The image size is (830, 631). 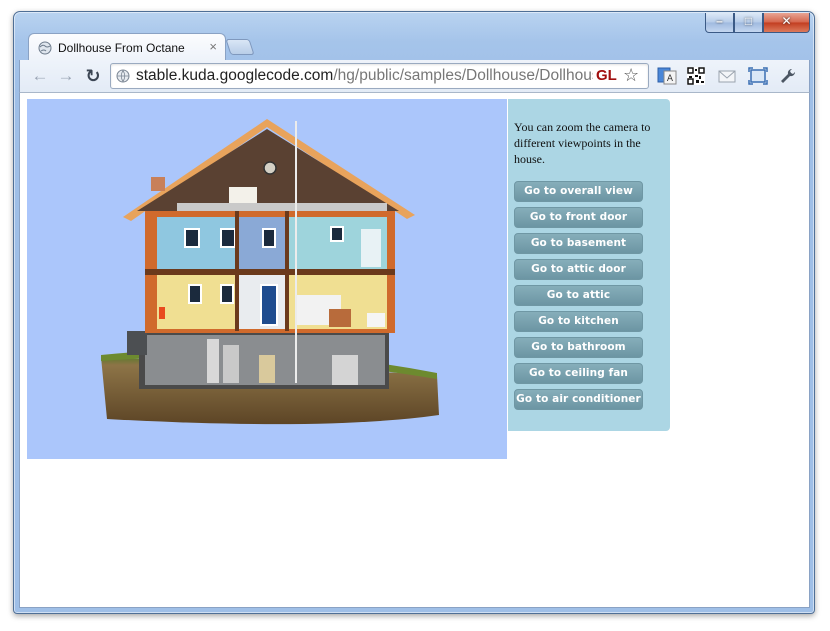 I want to click on close-icon: ✕, so click(x=786, y=21).